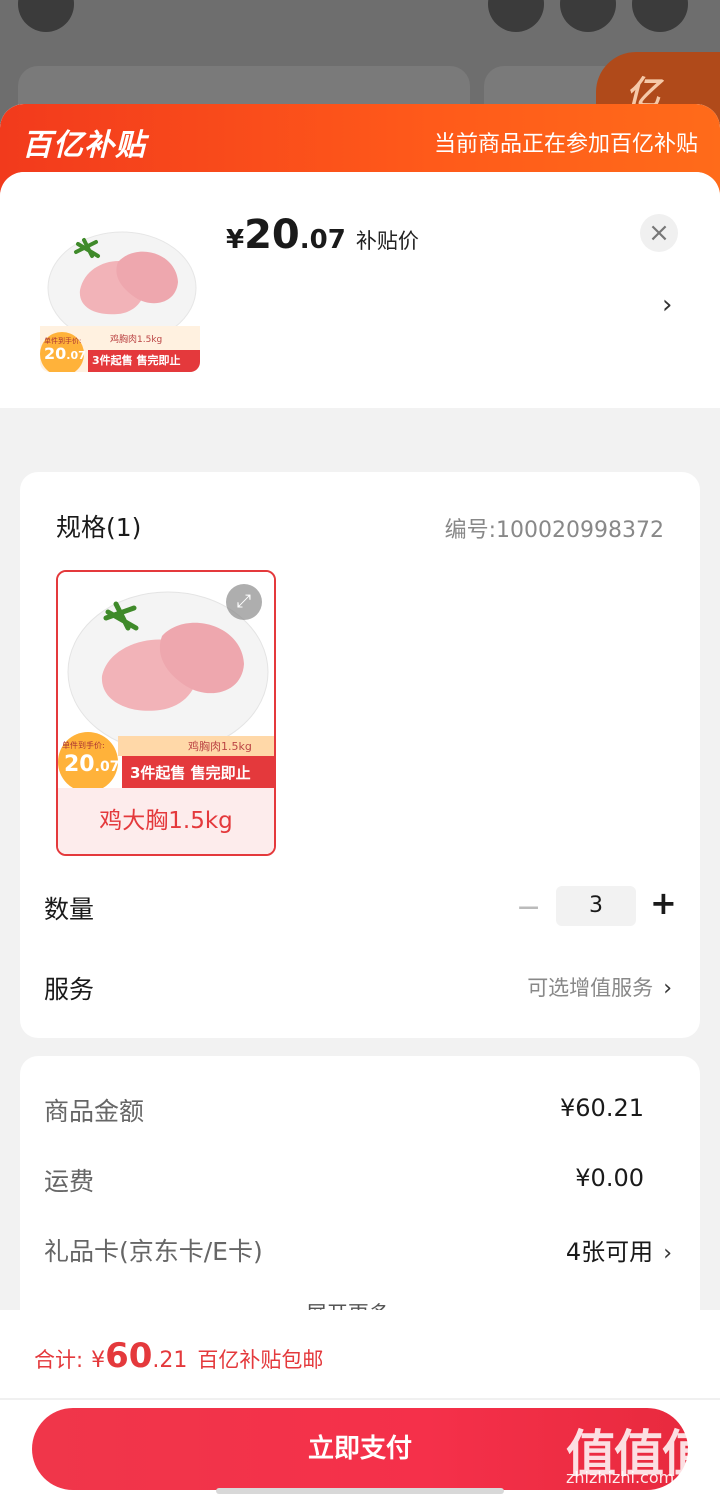 The width and height of the screenshot is (720, 1496). I want to click on spec-image-price: 20.07, so click(91, 764).